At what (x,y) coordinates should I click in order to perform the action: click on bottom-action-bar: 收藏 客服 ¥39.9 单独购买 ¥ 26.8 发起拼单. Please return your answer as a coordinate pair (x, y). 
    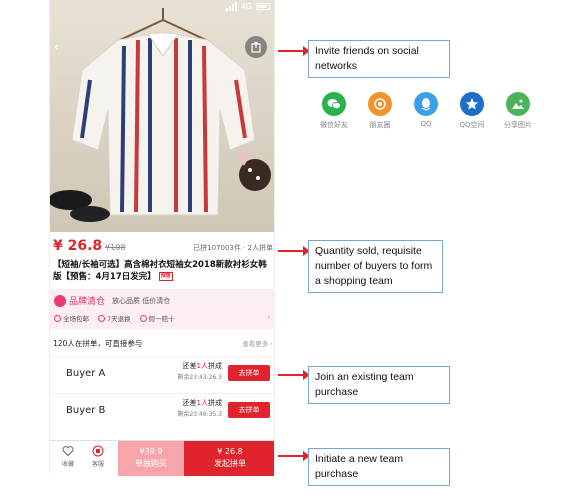
    Looking at the image, I should click on (162, 458).